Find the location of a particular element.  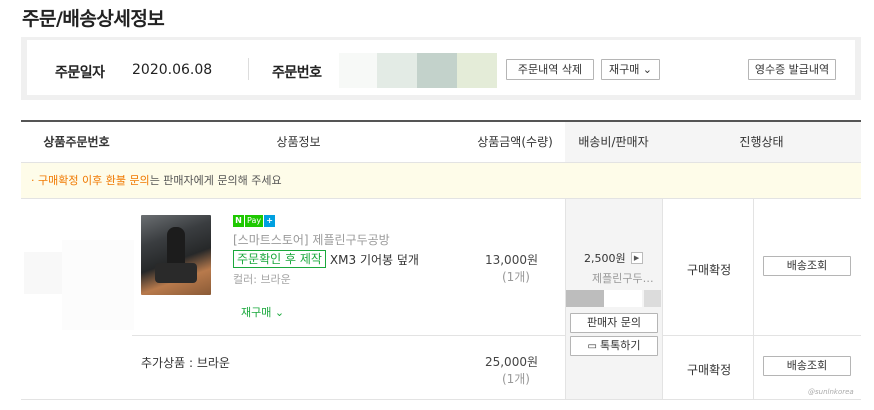

npay-n-icon: N is located at coordinates (238, 221).